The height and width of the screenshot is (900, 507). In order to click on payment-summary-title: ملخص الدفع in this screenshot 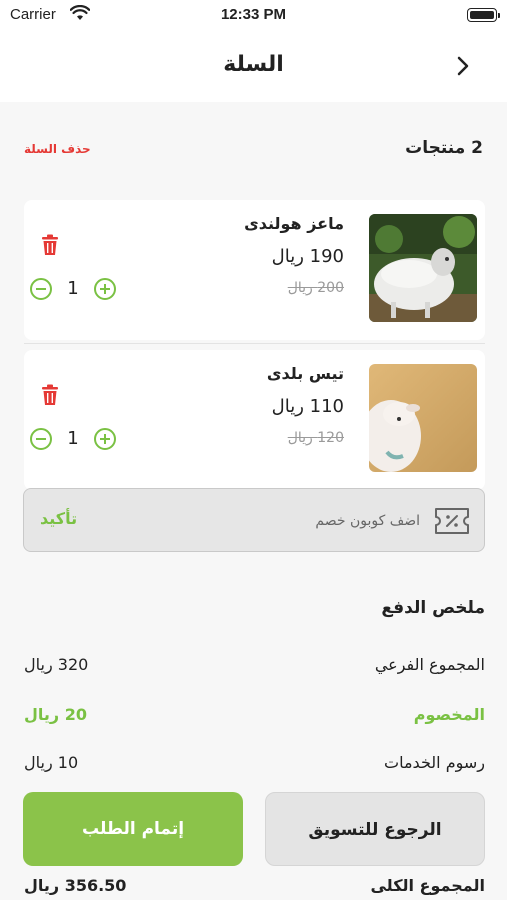, I will do `click(433, 608)`.